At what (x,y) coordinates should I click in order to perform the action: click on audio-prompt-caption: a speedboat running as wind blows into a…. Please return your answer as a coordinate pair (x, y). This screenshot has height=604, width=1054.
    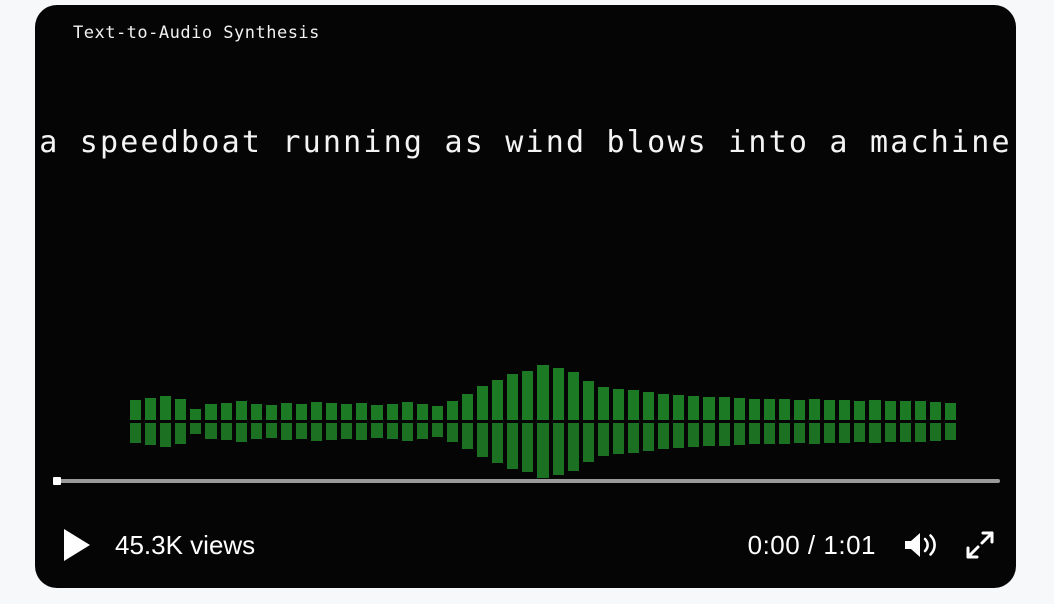
    Looking at the image, I should click on (525, 142).